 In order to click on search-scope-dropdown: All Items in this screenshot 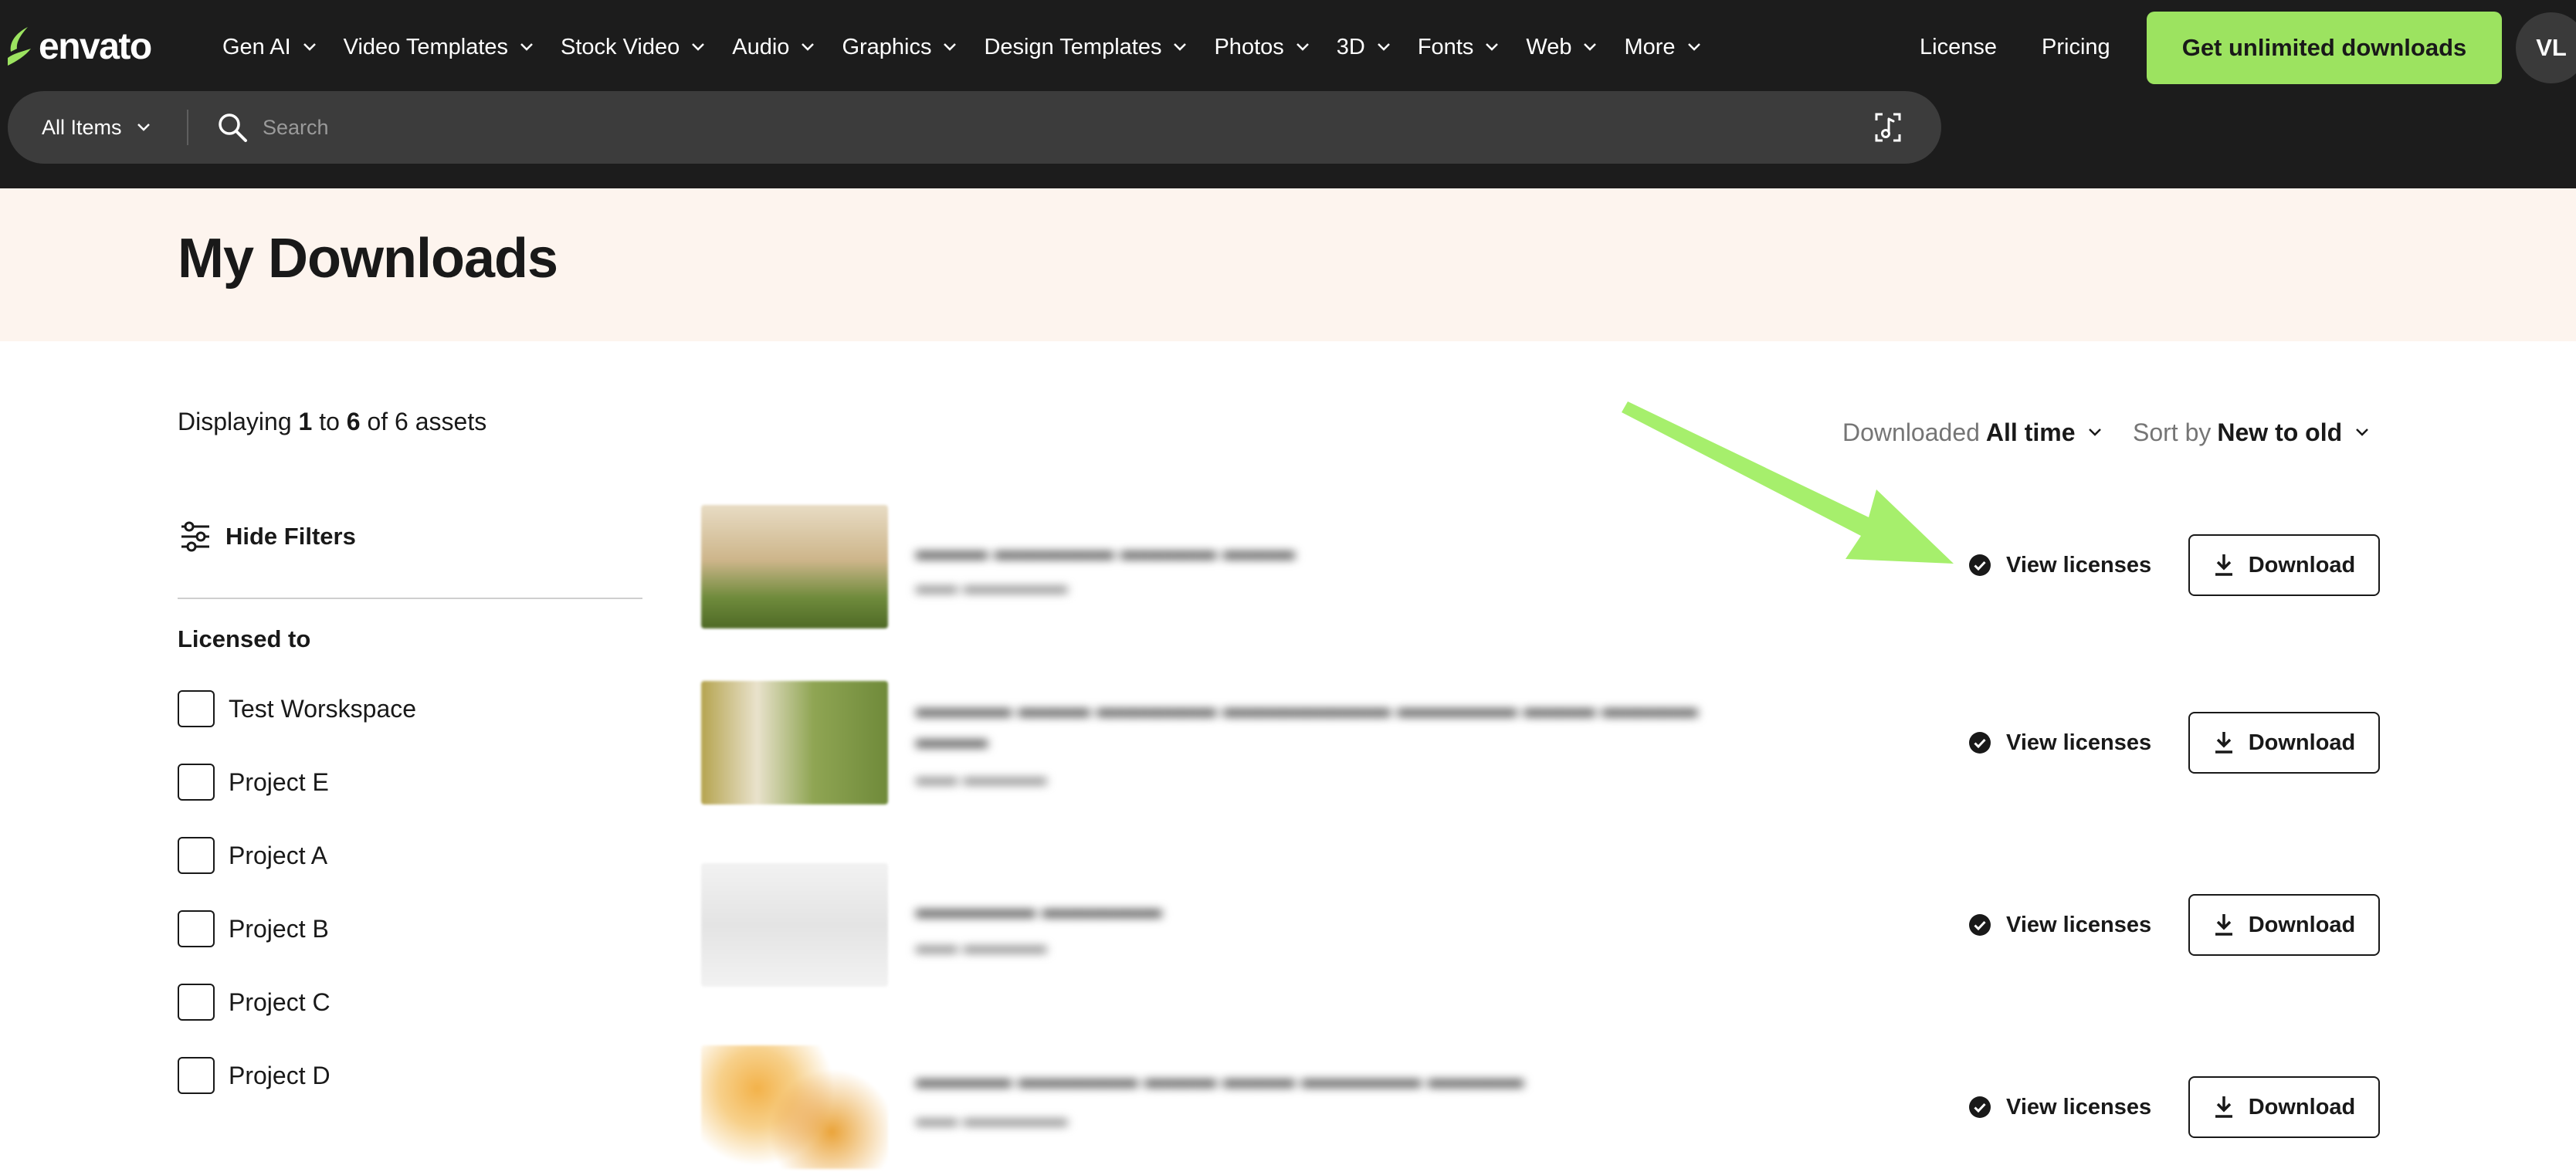, I will do `click(96, 127)`.